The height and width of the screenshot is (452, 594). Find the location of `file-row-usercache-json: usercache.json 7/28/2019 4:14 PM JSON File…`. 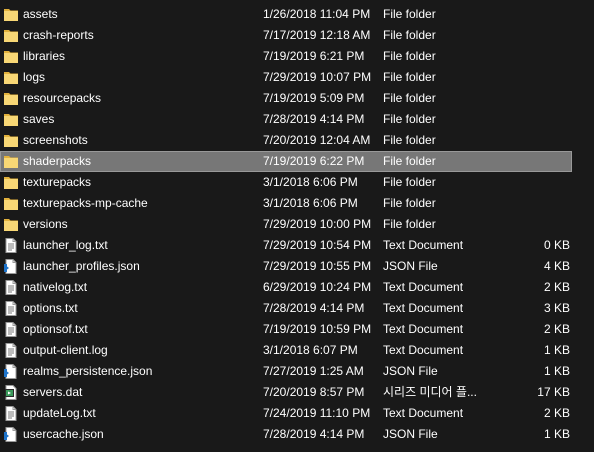

file-row-usercache-json: usercache.json 7/28/2019 4:14 PM JSON File… is located at coordinates (297, 434).